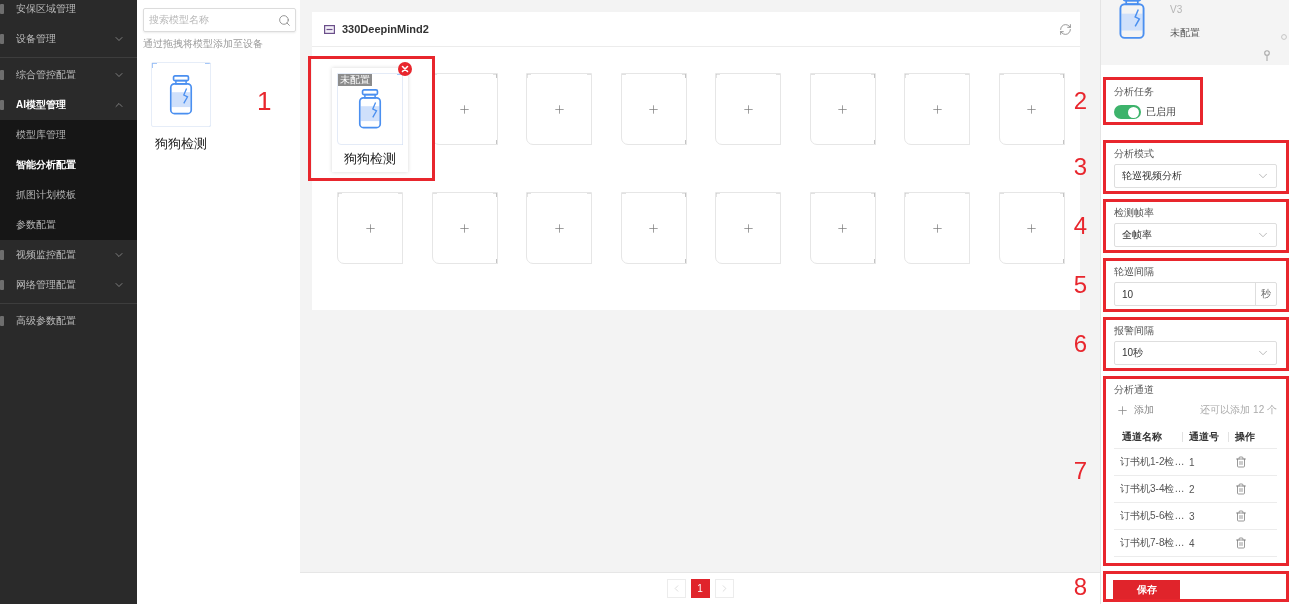 The height and width of the screenshot is (604, 1289). What do you see at coordinates (1284, 37) in the screenshot?
I see `circle-icon` at bounding box center [1284, 37].